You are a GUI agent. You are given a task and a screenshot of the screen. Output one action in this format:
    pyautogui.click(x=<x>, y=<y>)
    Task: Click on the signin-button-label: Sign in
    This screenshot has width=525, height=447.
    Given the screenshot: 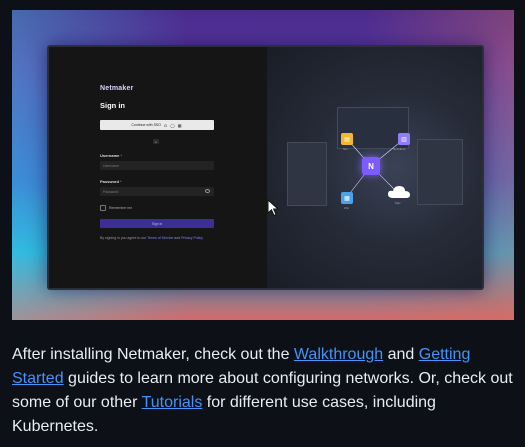 What is the action you would take?
    pyautogui.click(x=157, y=223)
    